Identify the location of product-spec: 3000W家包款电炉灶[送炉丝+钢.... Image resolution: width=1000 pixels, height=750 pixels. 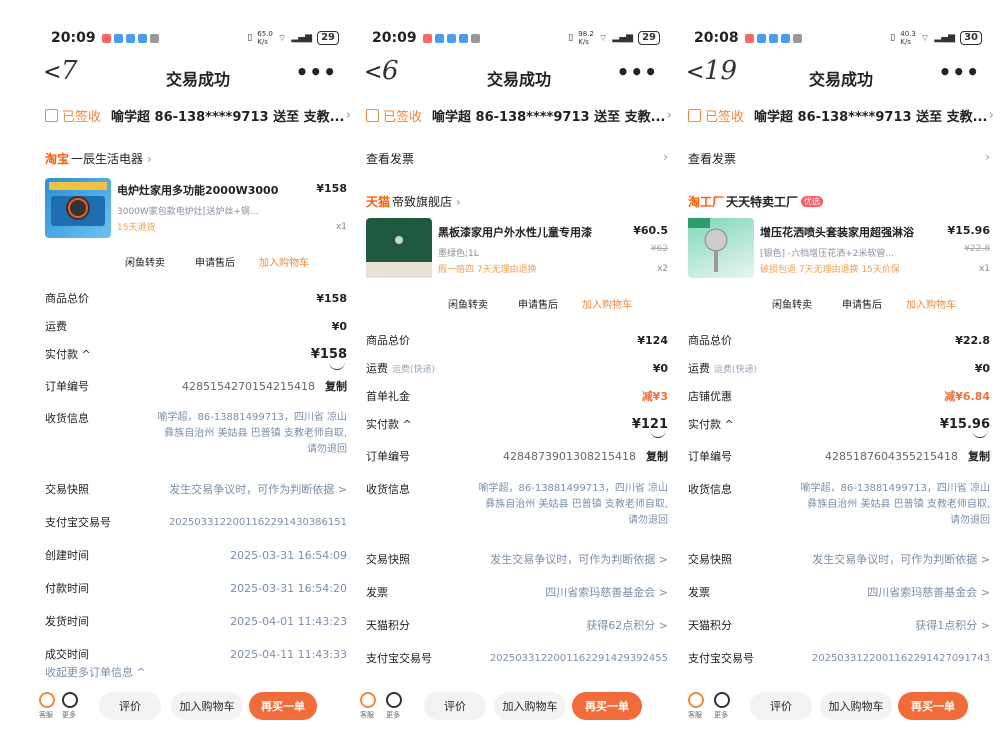
(204, 210).